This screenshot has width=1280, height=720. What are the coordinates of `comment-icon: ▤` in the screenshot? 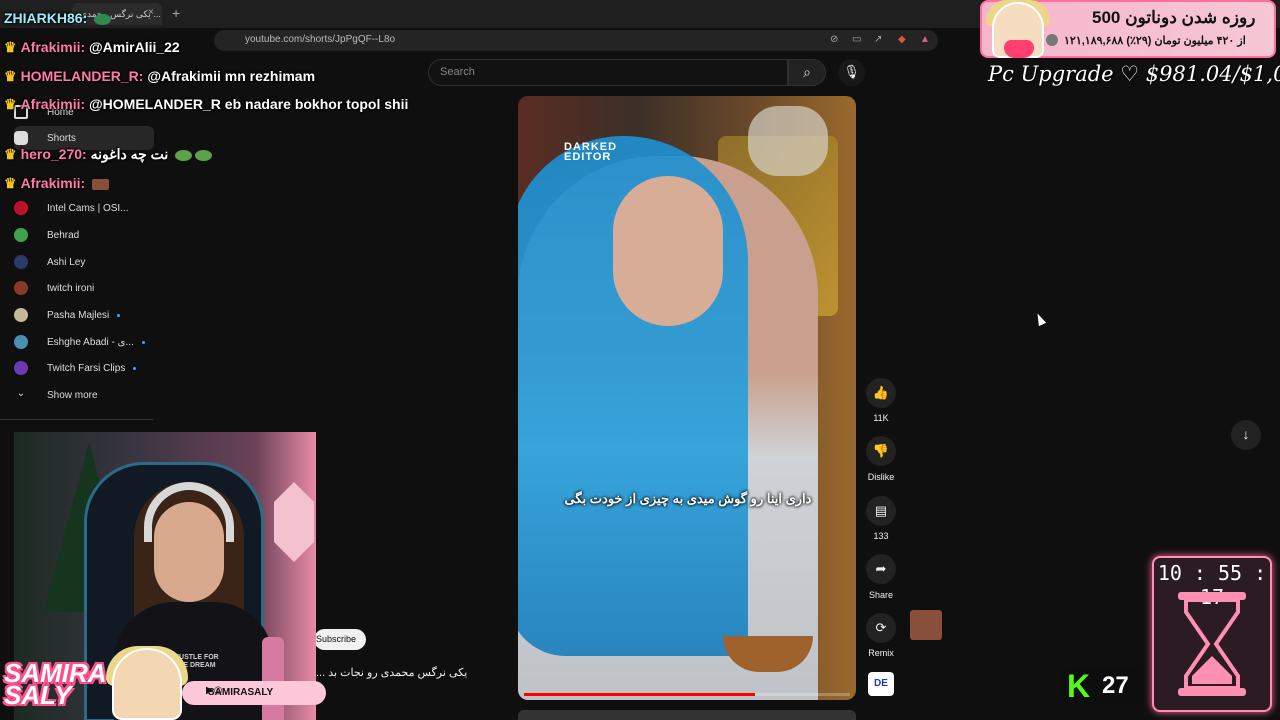 It's located at (881, 510).